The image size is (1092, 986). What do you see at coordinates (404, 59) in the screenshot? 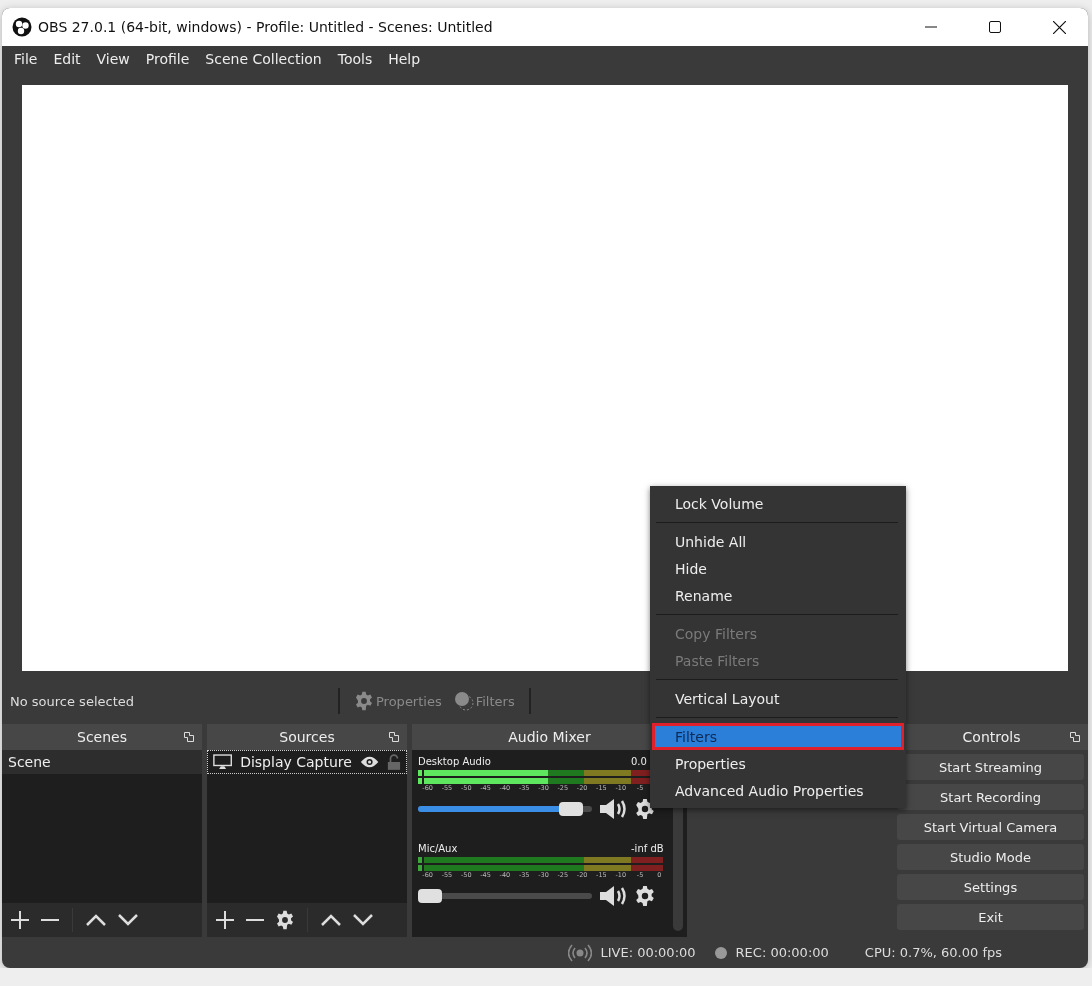
I see `menu-item: Help` at bounding box center [404, 59].